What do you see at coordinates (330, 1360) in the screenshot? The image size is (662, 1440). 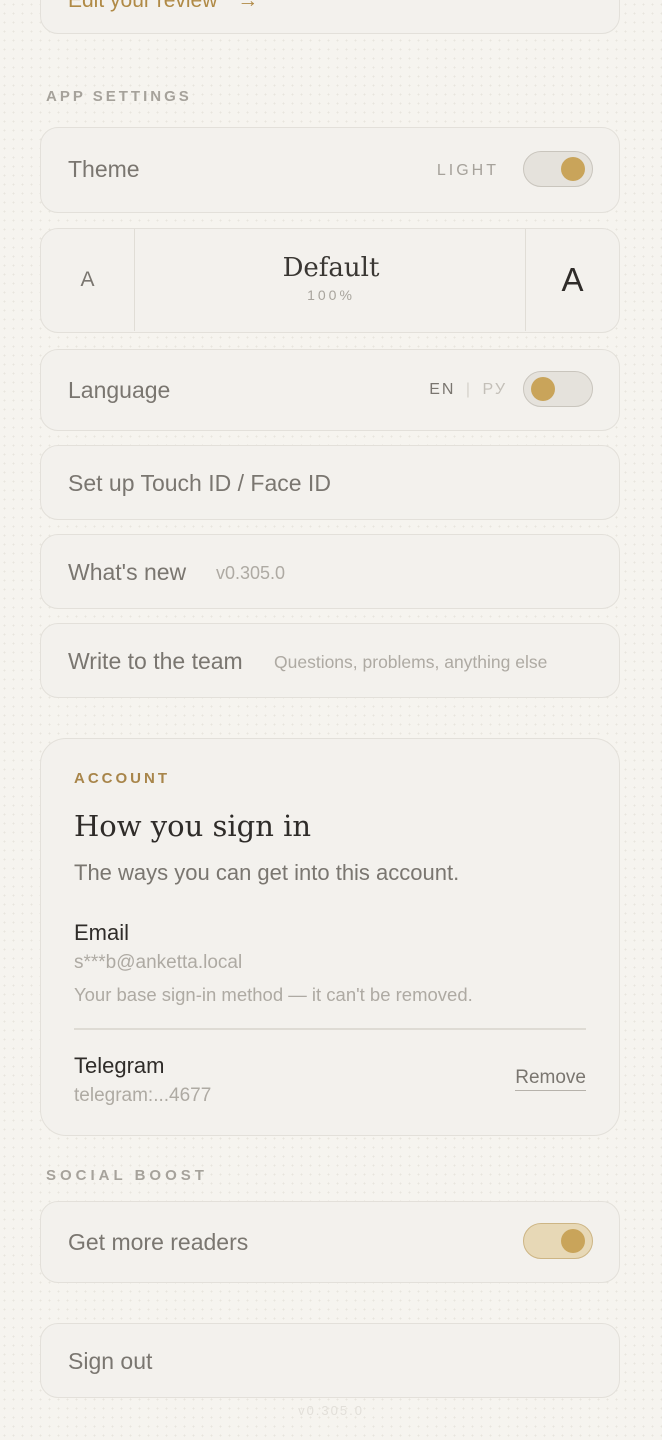 I see `sign-out-button: Sign out` at bounding box center [330, 1360].